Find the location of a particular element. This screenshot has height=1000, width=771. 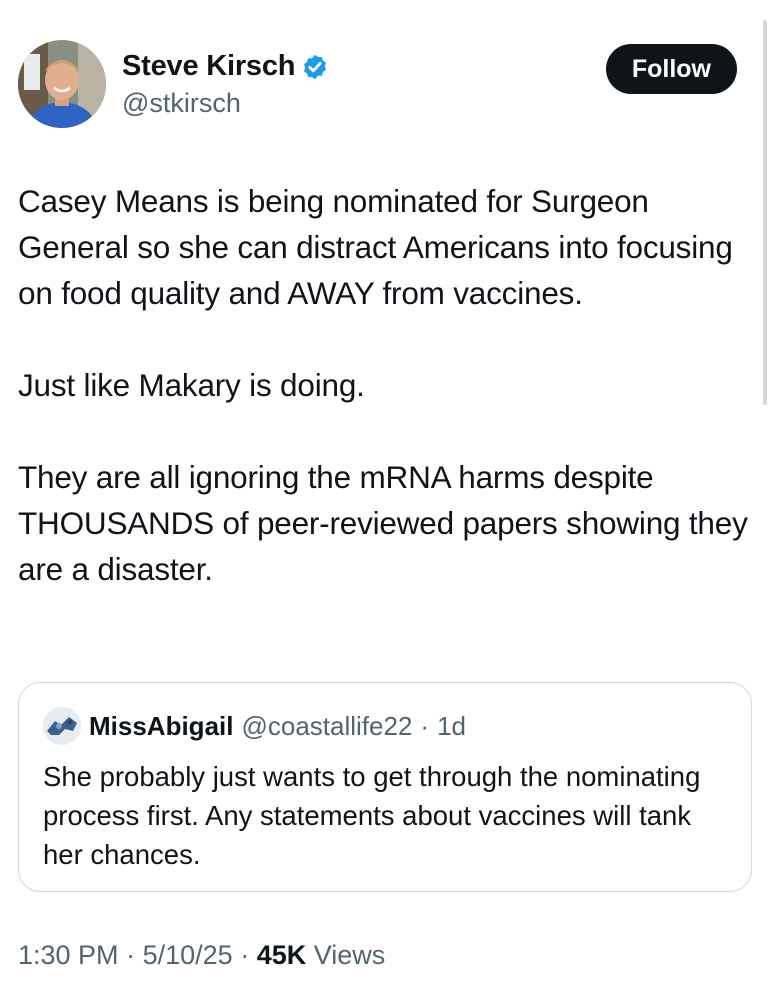

tweet-time: 1:30 PM is located at coordinates (68, 955).